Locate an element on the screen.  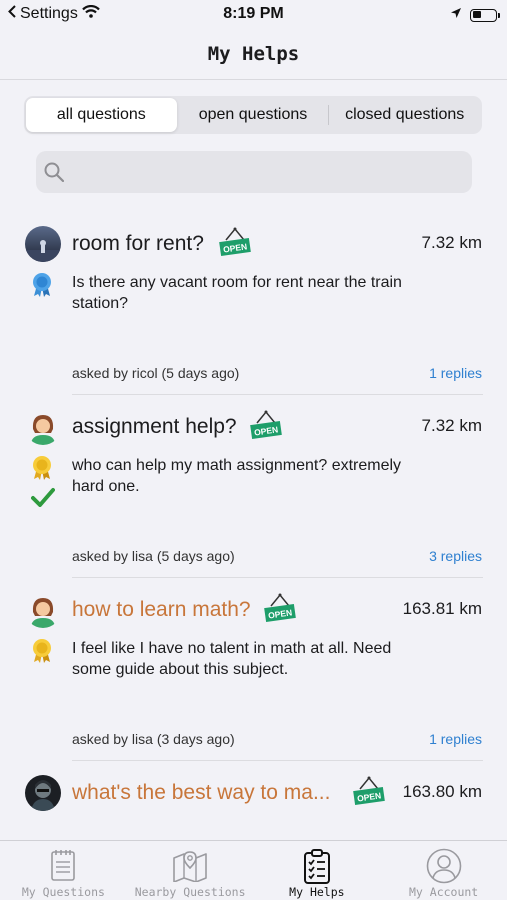
asked-by-text: asked by lisa (3 days ago) is located at coordinates (153, 739).